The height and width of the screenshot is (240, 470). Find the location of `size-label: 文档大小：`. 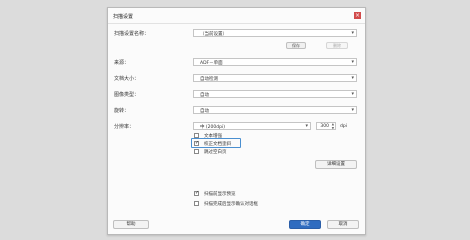

size-label: 文档大小： is located at coordinates (127, 79).